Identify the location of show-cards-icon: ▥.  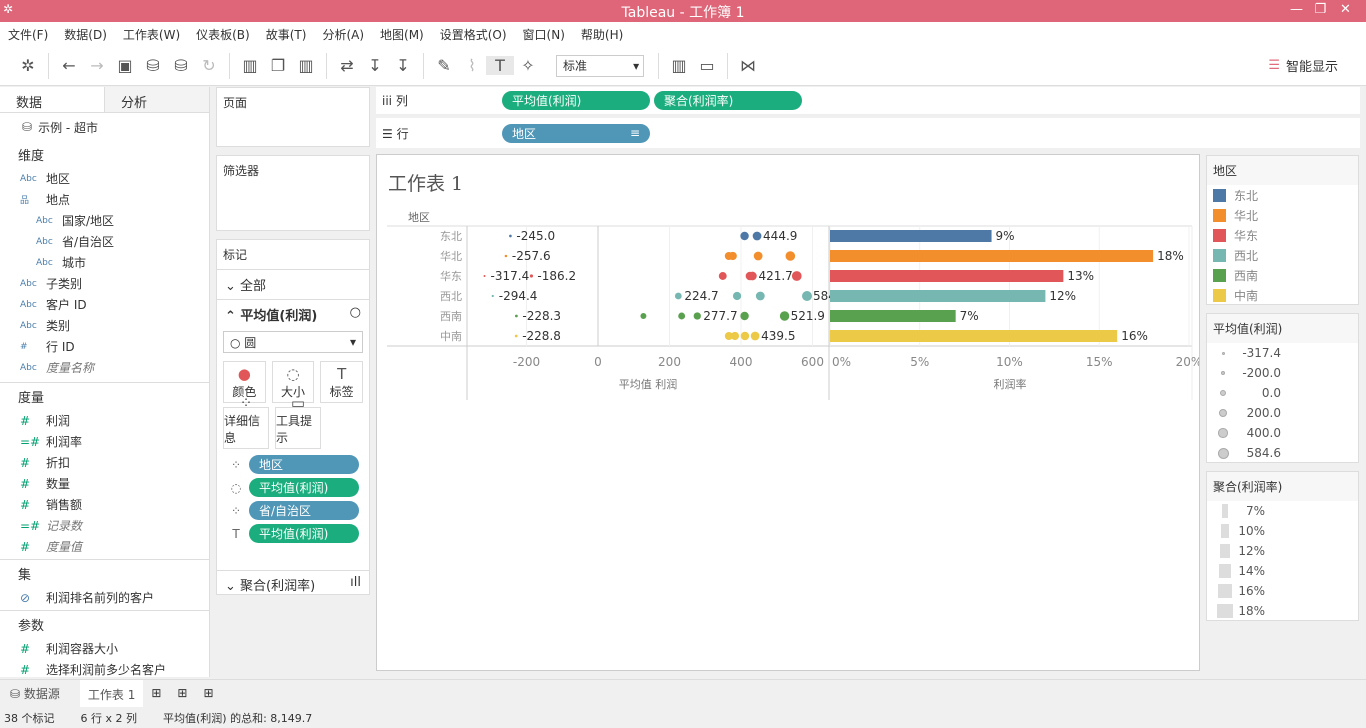
(679, 65).